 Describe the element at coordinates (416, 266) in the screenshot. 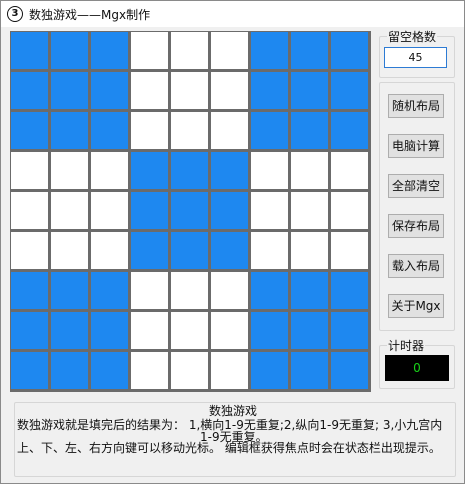

I see `load-layout-button: 载入布局` at that location.